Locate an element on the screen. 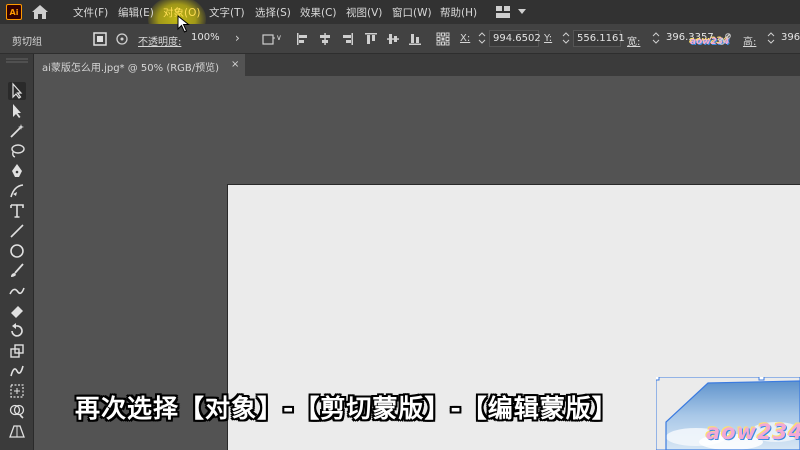 This screenshot has height=450, width=800. y-label: Y: is located at coordinates (548, 38).